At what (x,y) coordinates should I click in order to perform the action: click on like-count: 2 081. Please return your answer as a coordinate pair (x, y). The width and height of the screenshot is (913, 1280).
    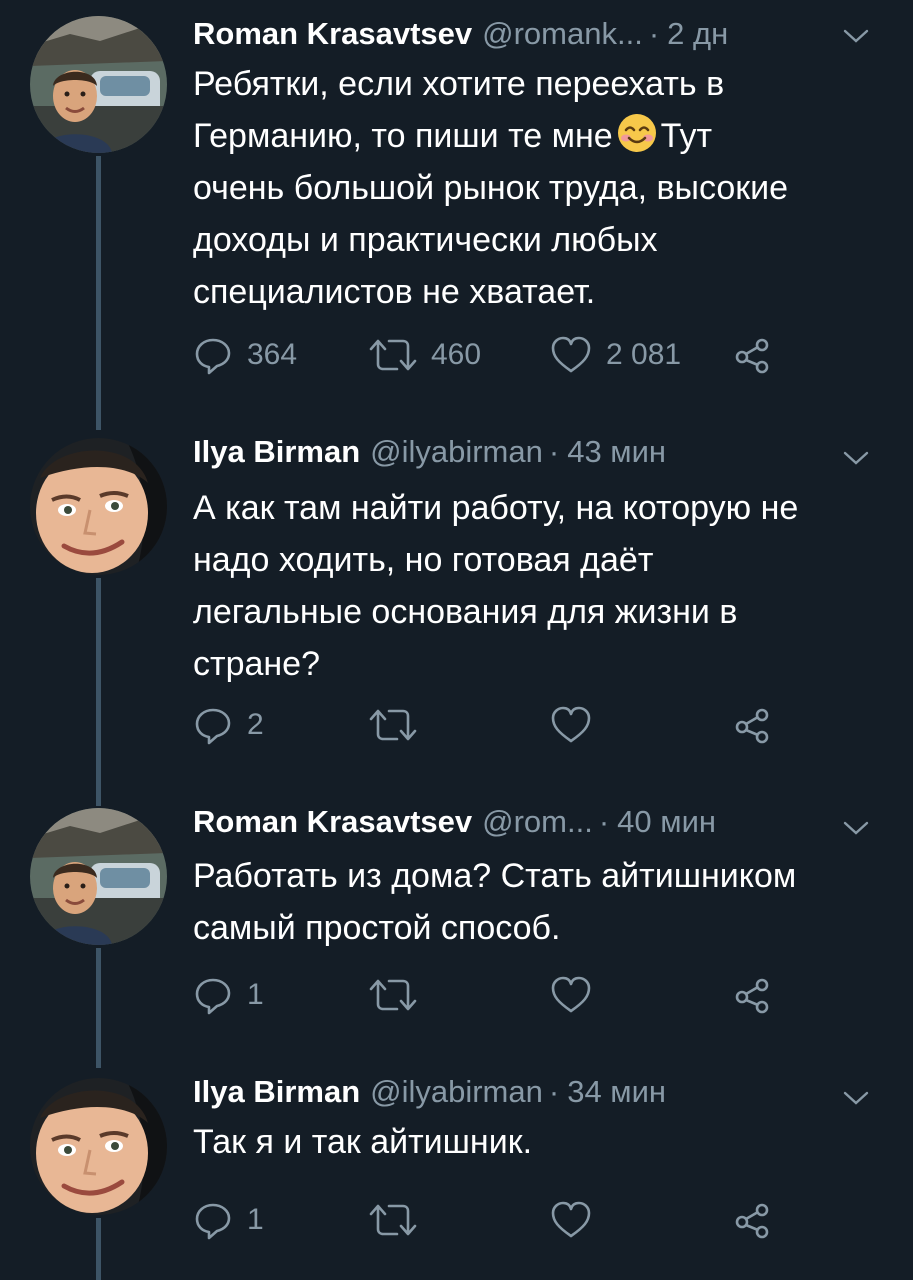
    Looking at the image, I should click on (644, 354).